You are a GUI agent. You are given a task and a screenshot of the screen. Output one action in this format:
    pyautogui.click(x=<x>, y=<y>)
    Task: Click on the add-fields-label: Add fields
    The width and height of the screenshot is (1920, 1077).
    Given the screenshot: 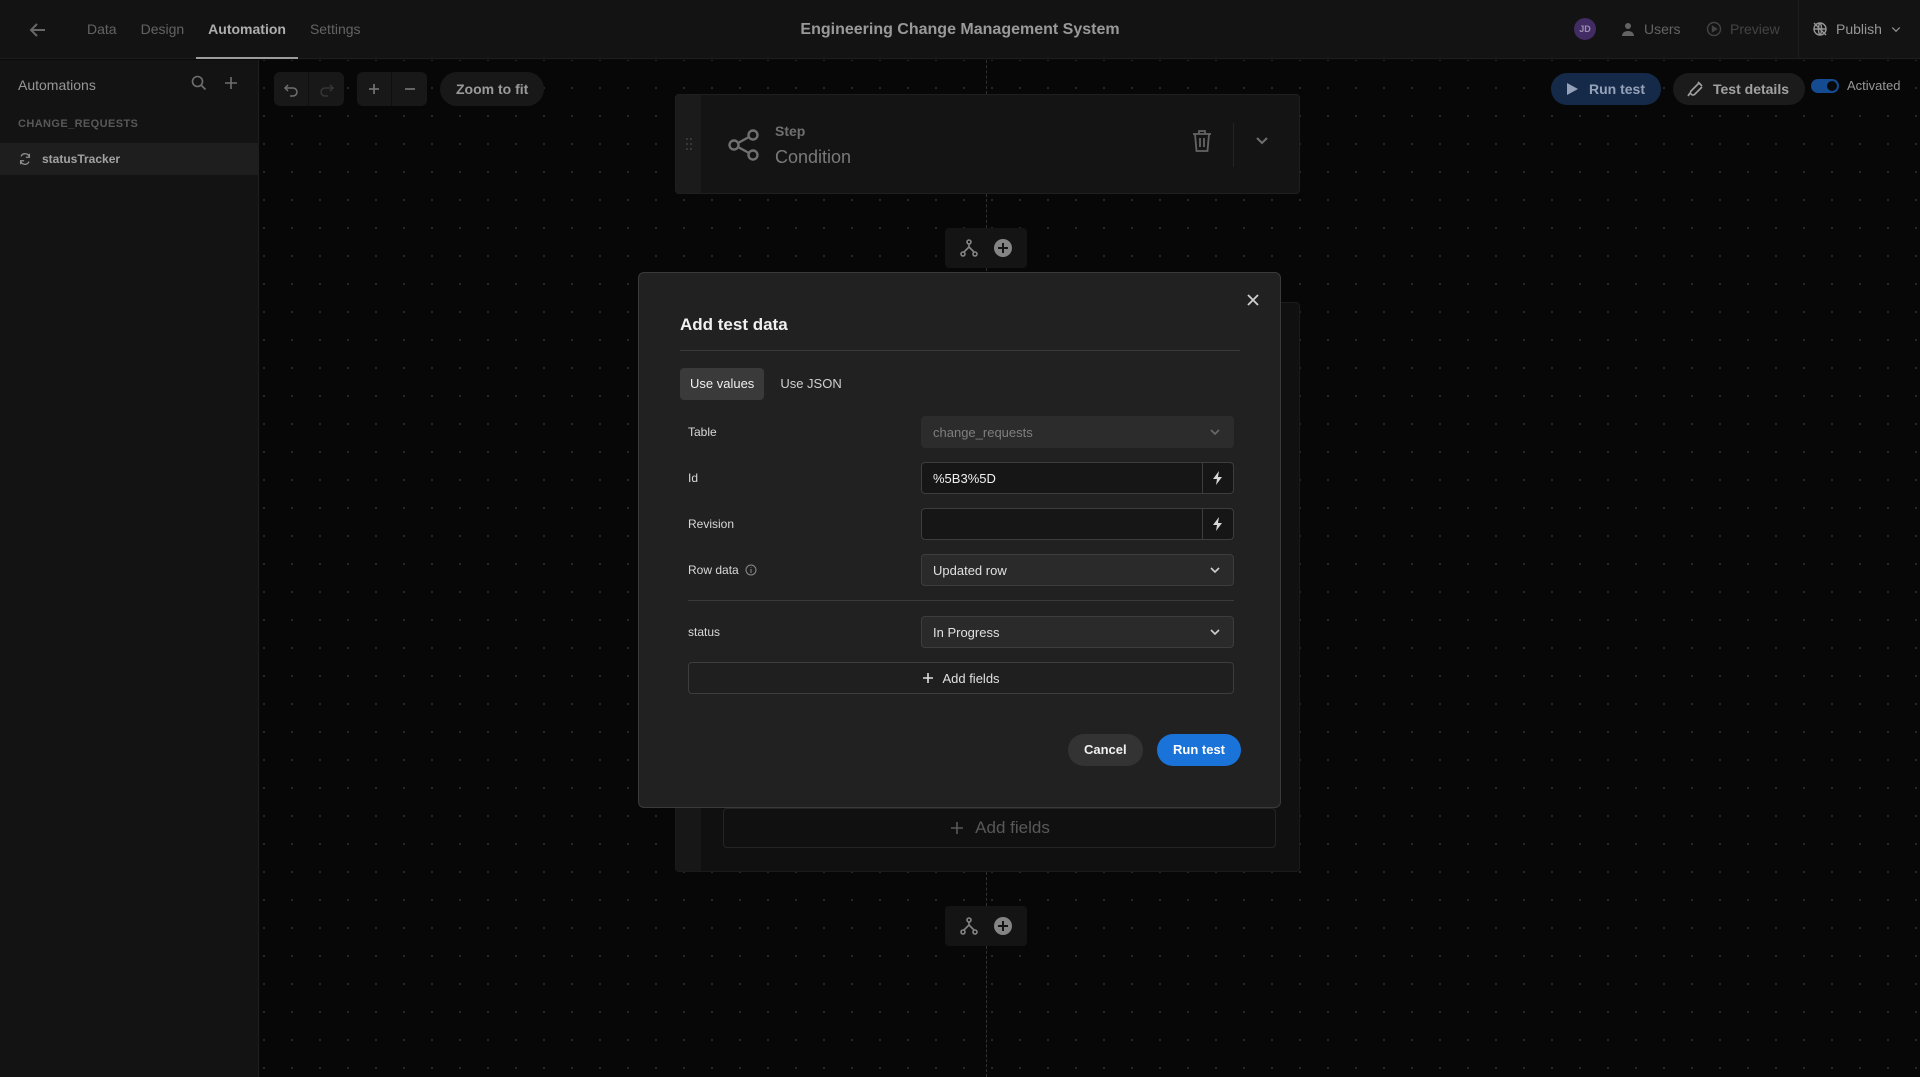 What is the action you would take?
    pyautogui.click(x=971, y=678)
    